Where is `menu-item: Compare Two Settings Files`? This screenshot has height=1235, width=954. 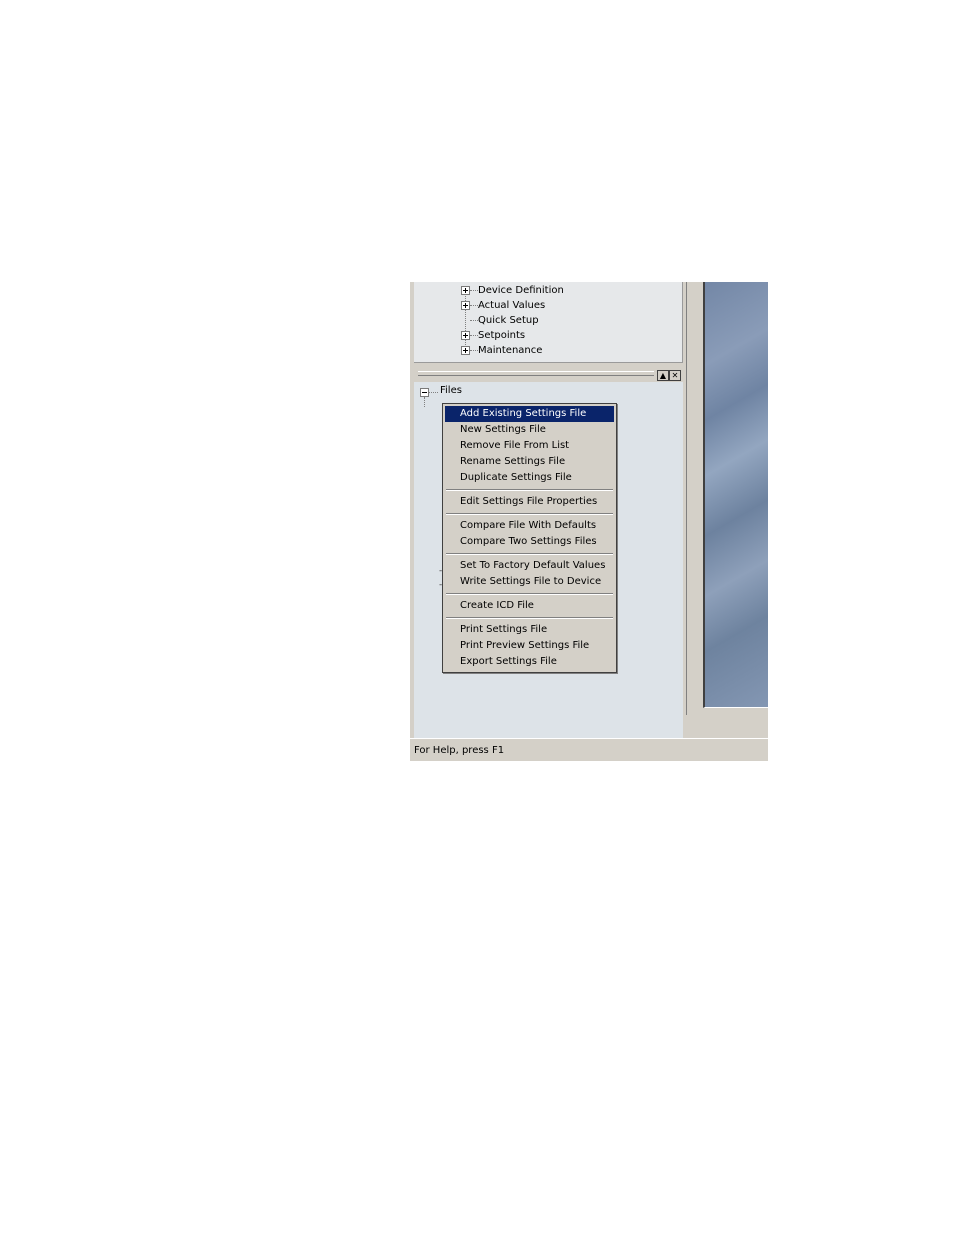
menu-item: Compare Two Settings Files is located at coordinates (529, 542).